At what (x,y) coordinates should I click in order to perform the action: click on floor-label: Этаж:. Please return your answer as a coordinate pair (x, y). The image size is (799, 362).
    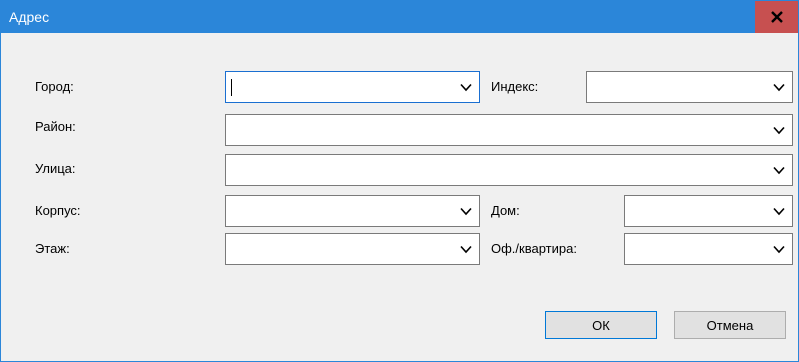
    Looking at the image, I should click on (52, 248).